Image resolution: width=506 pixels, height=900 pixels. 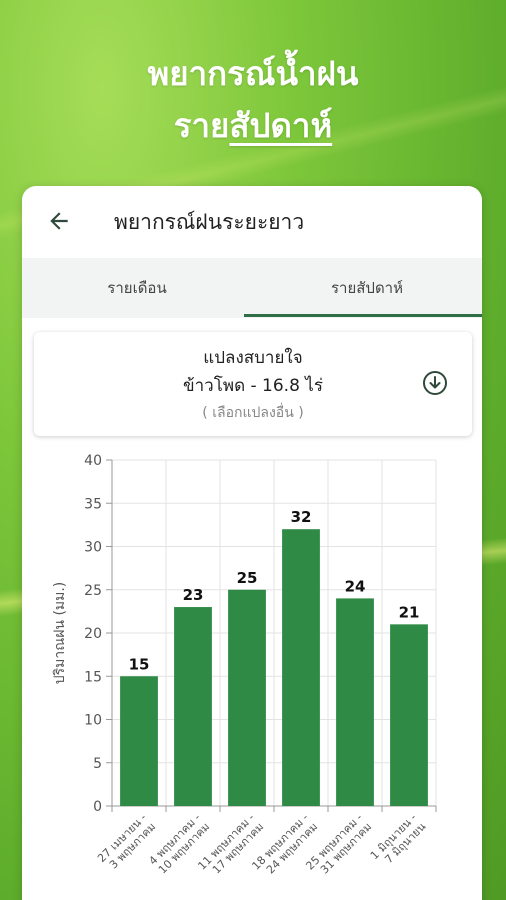 I want to click on tab-weekly: รายสัปดาห์, so click(x=367, y=288).